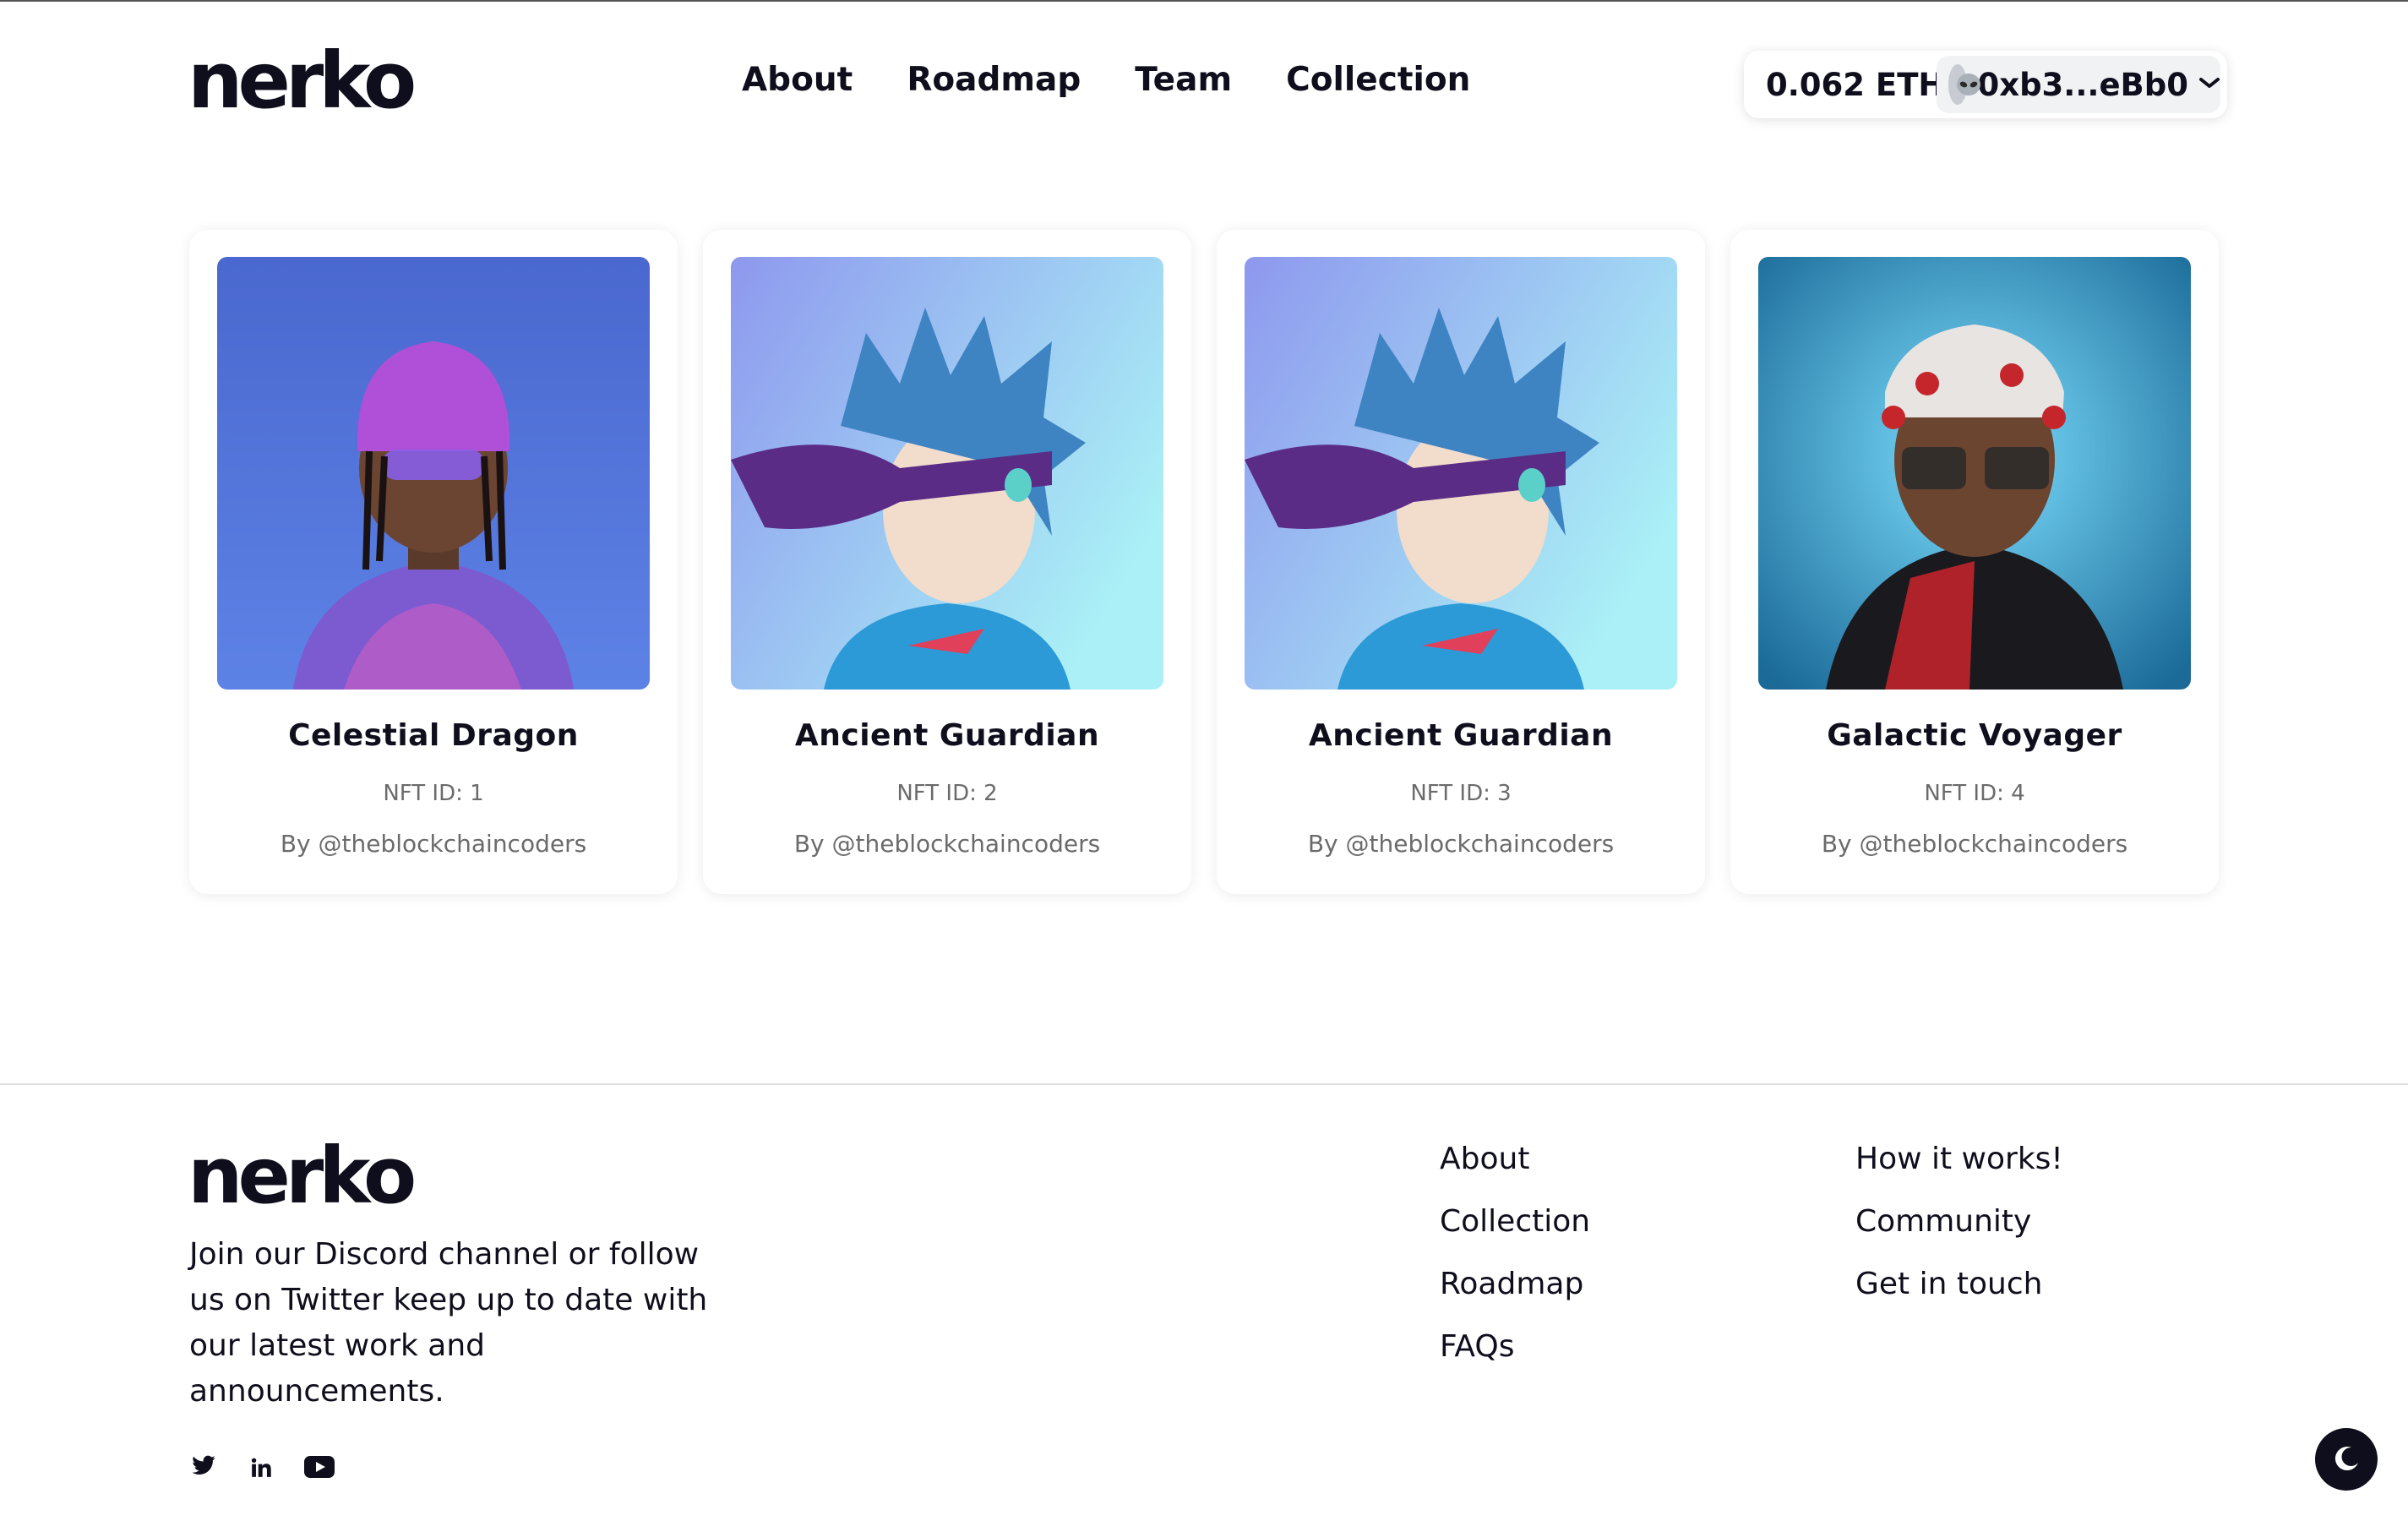 This screenshot has height=1521, width=2408. I want to click on footer-link-collection: Collection, so click(1515, 1222).